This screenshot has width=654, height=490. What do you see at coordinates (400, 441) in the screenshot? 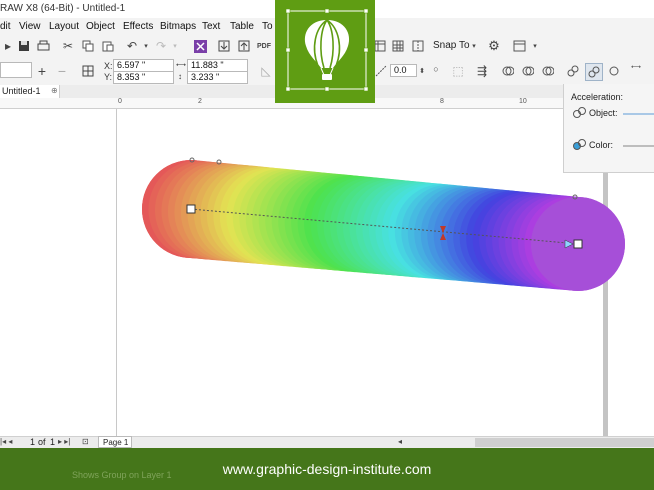
I see `scroll-left-icon: ◂` at bounding box center [400, 441].